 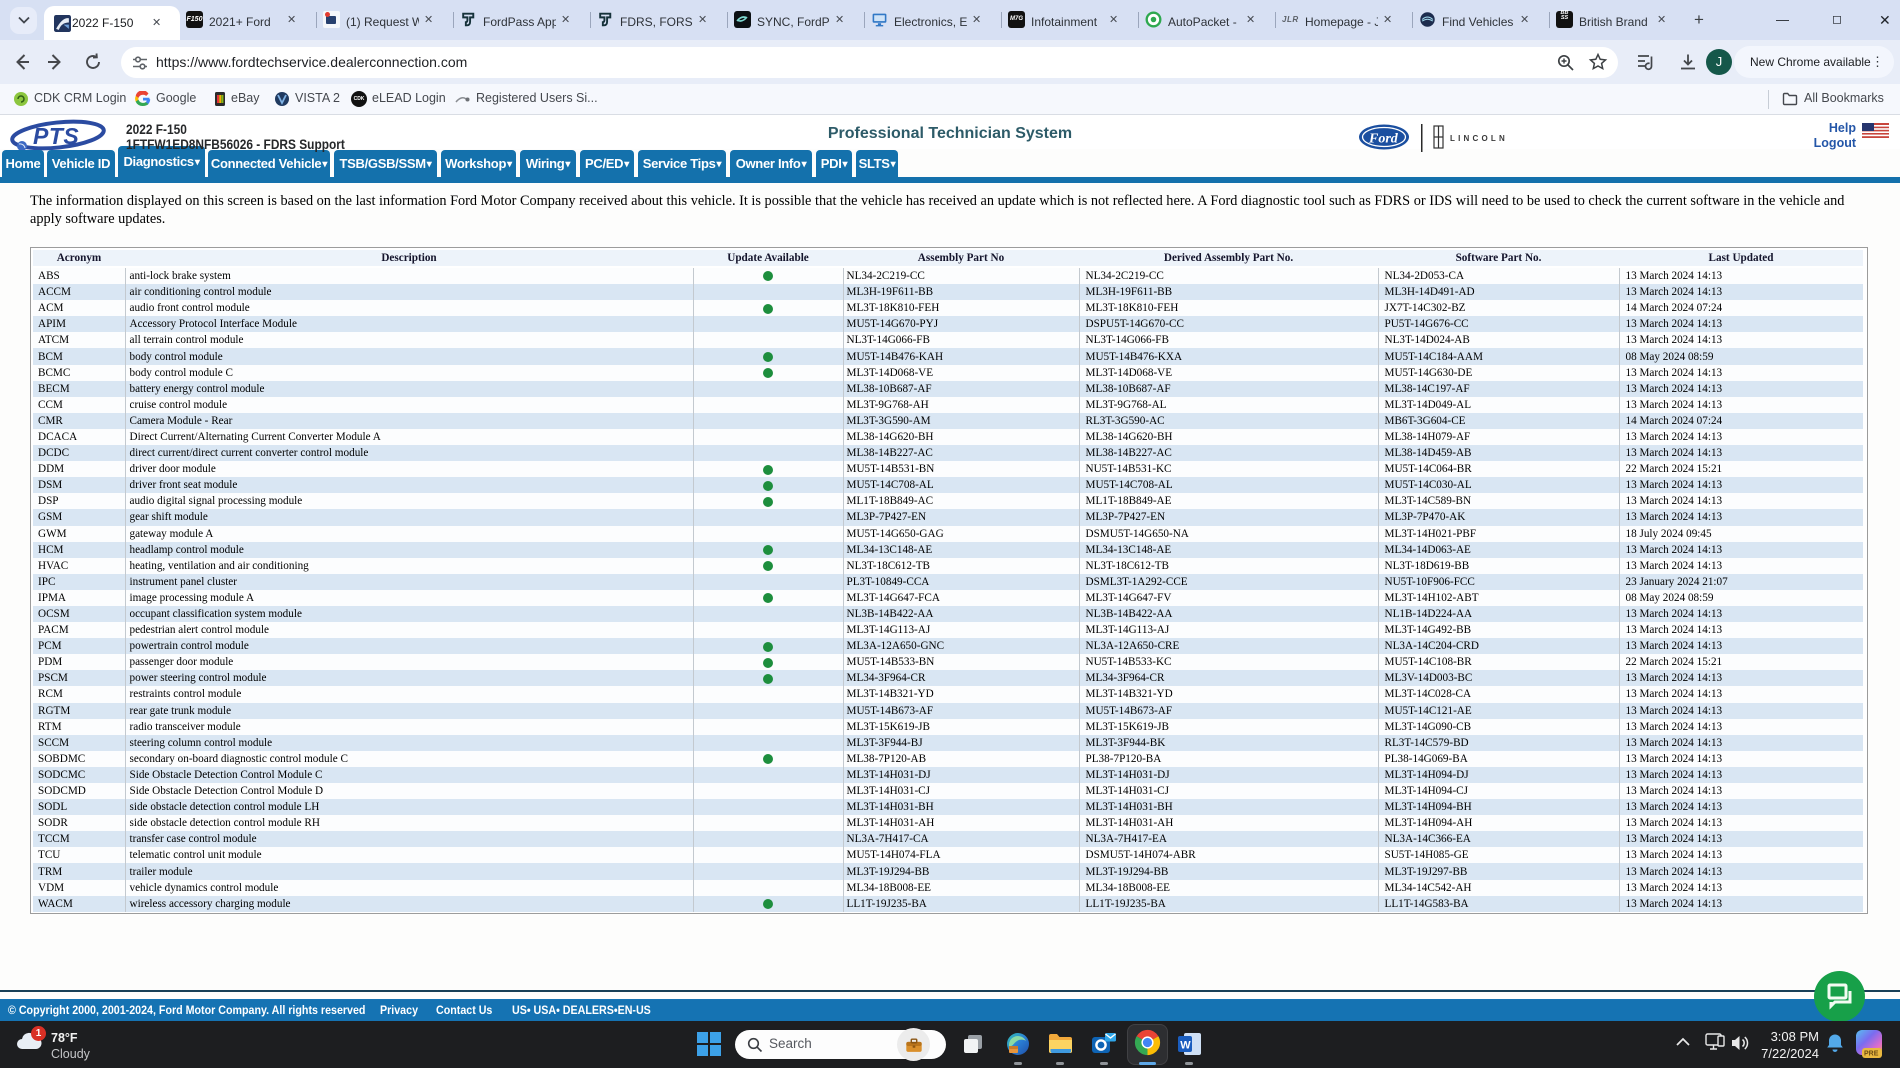 What do you see at coordinates (1185, 1046) in the screenshot?
I see `svg-text: W` at bounding box center [1185, 1046].